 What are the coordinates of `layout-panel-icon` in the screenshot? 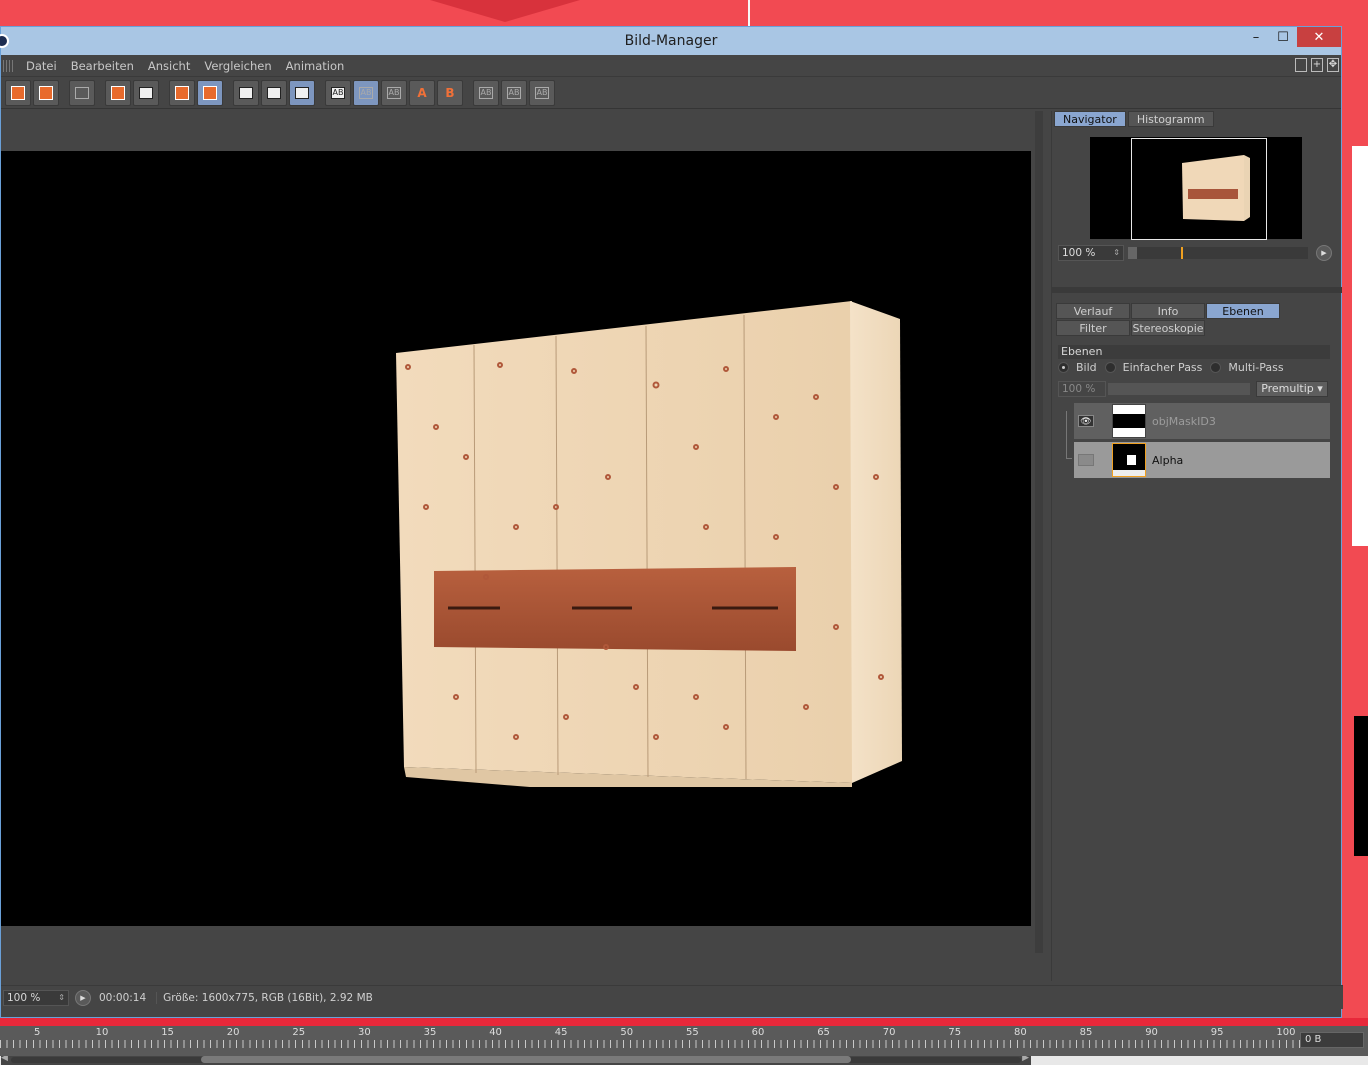 It's located at (1301, 65).